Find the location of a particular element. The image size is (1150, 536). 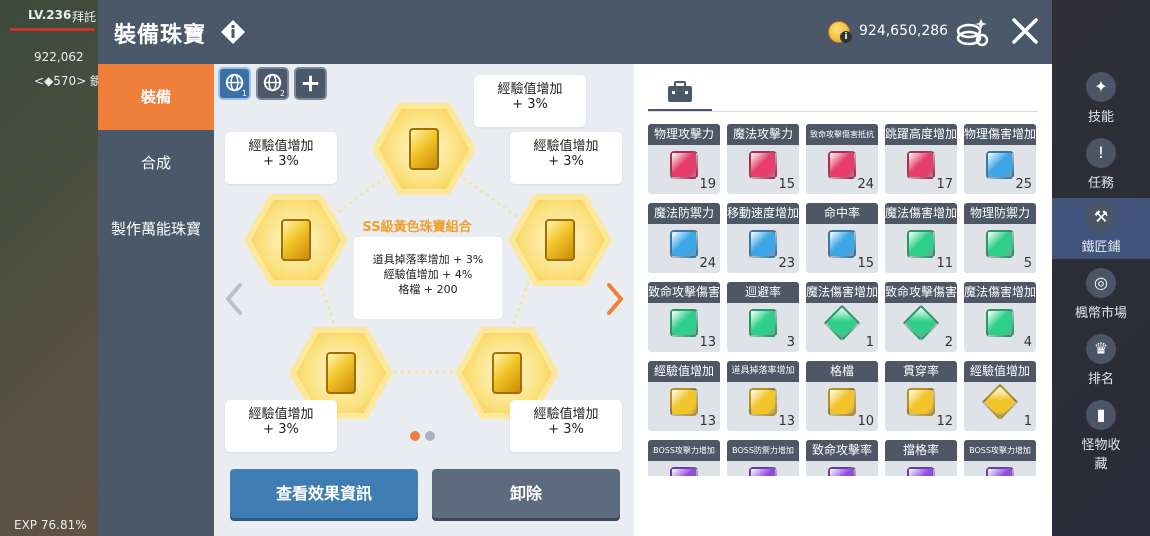

title-bar: 裝備珠寶 i 924,650,286 is located at coordinates (575, 32).